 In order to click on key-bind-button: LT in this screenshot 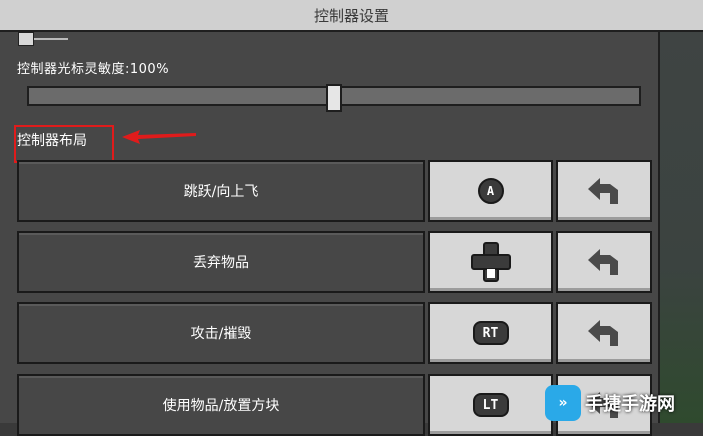, I will do `click(490, 405)`.